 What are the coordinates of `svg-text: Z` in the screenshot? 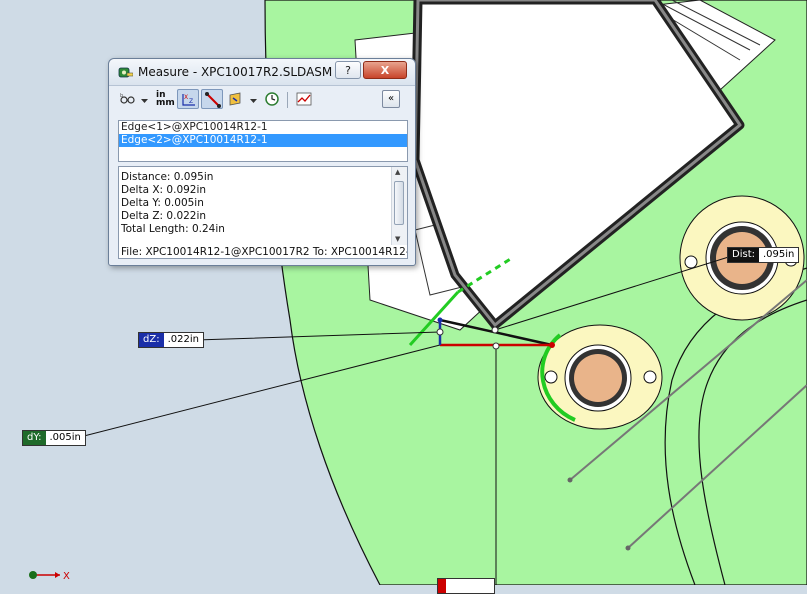 It's located at (191, 101).